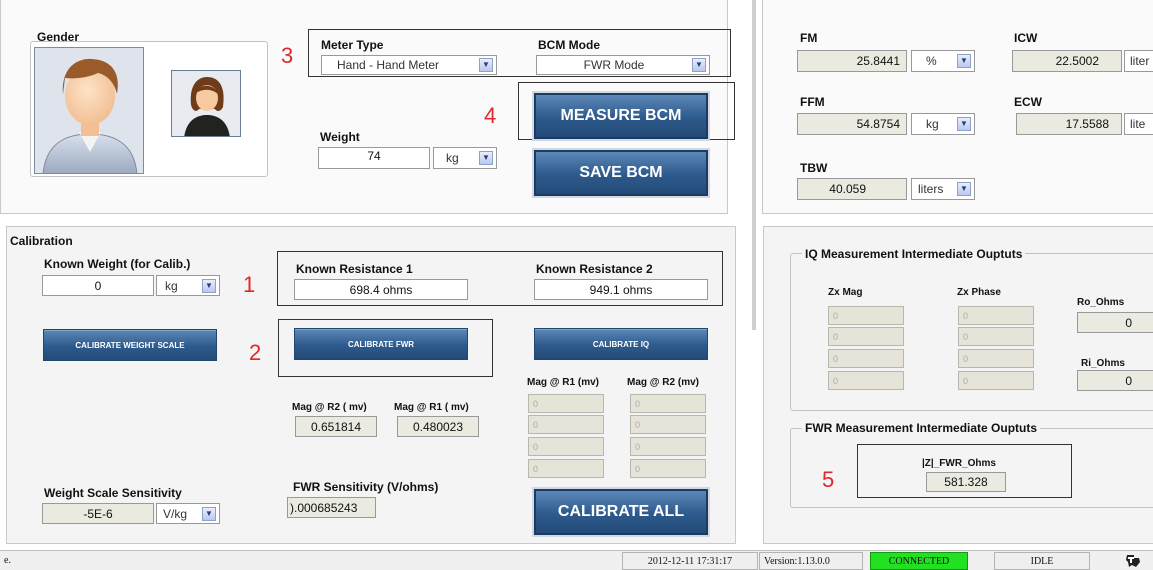  Describe the element at coordinates (914, 254) in the screenshot. I see `iq-outputs-title: IQ Measurement Intermediate Ouptuts` at that location.